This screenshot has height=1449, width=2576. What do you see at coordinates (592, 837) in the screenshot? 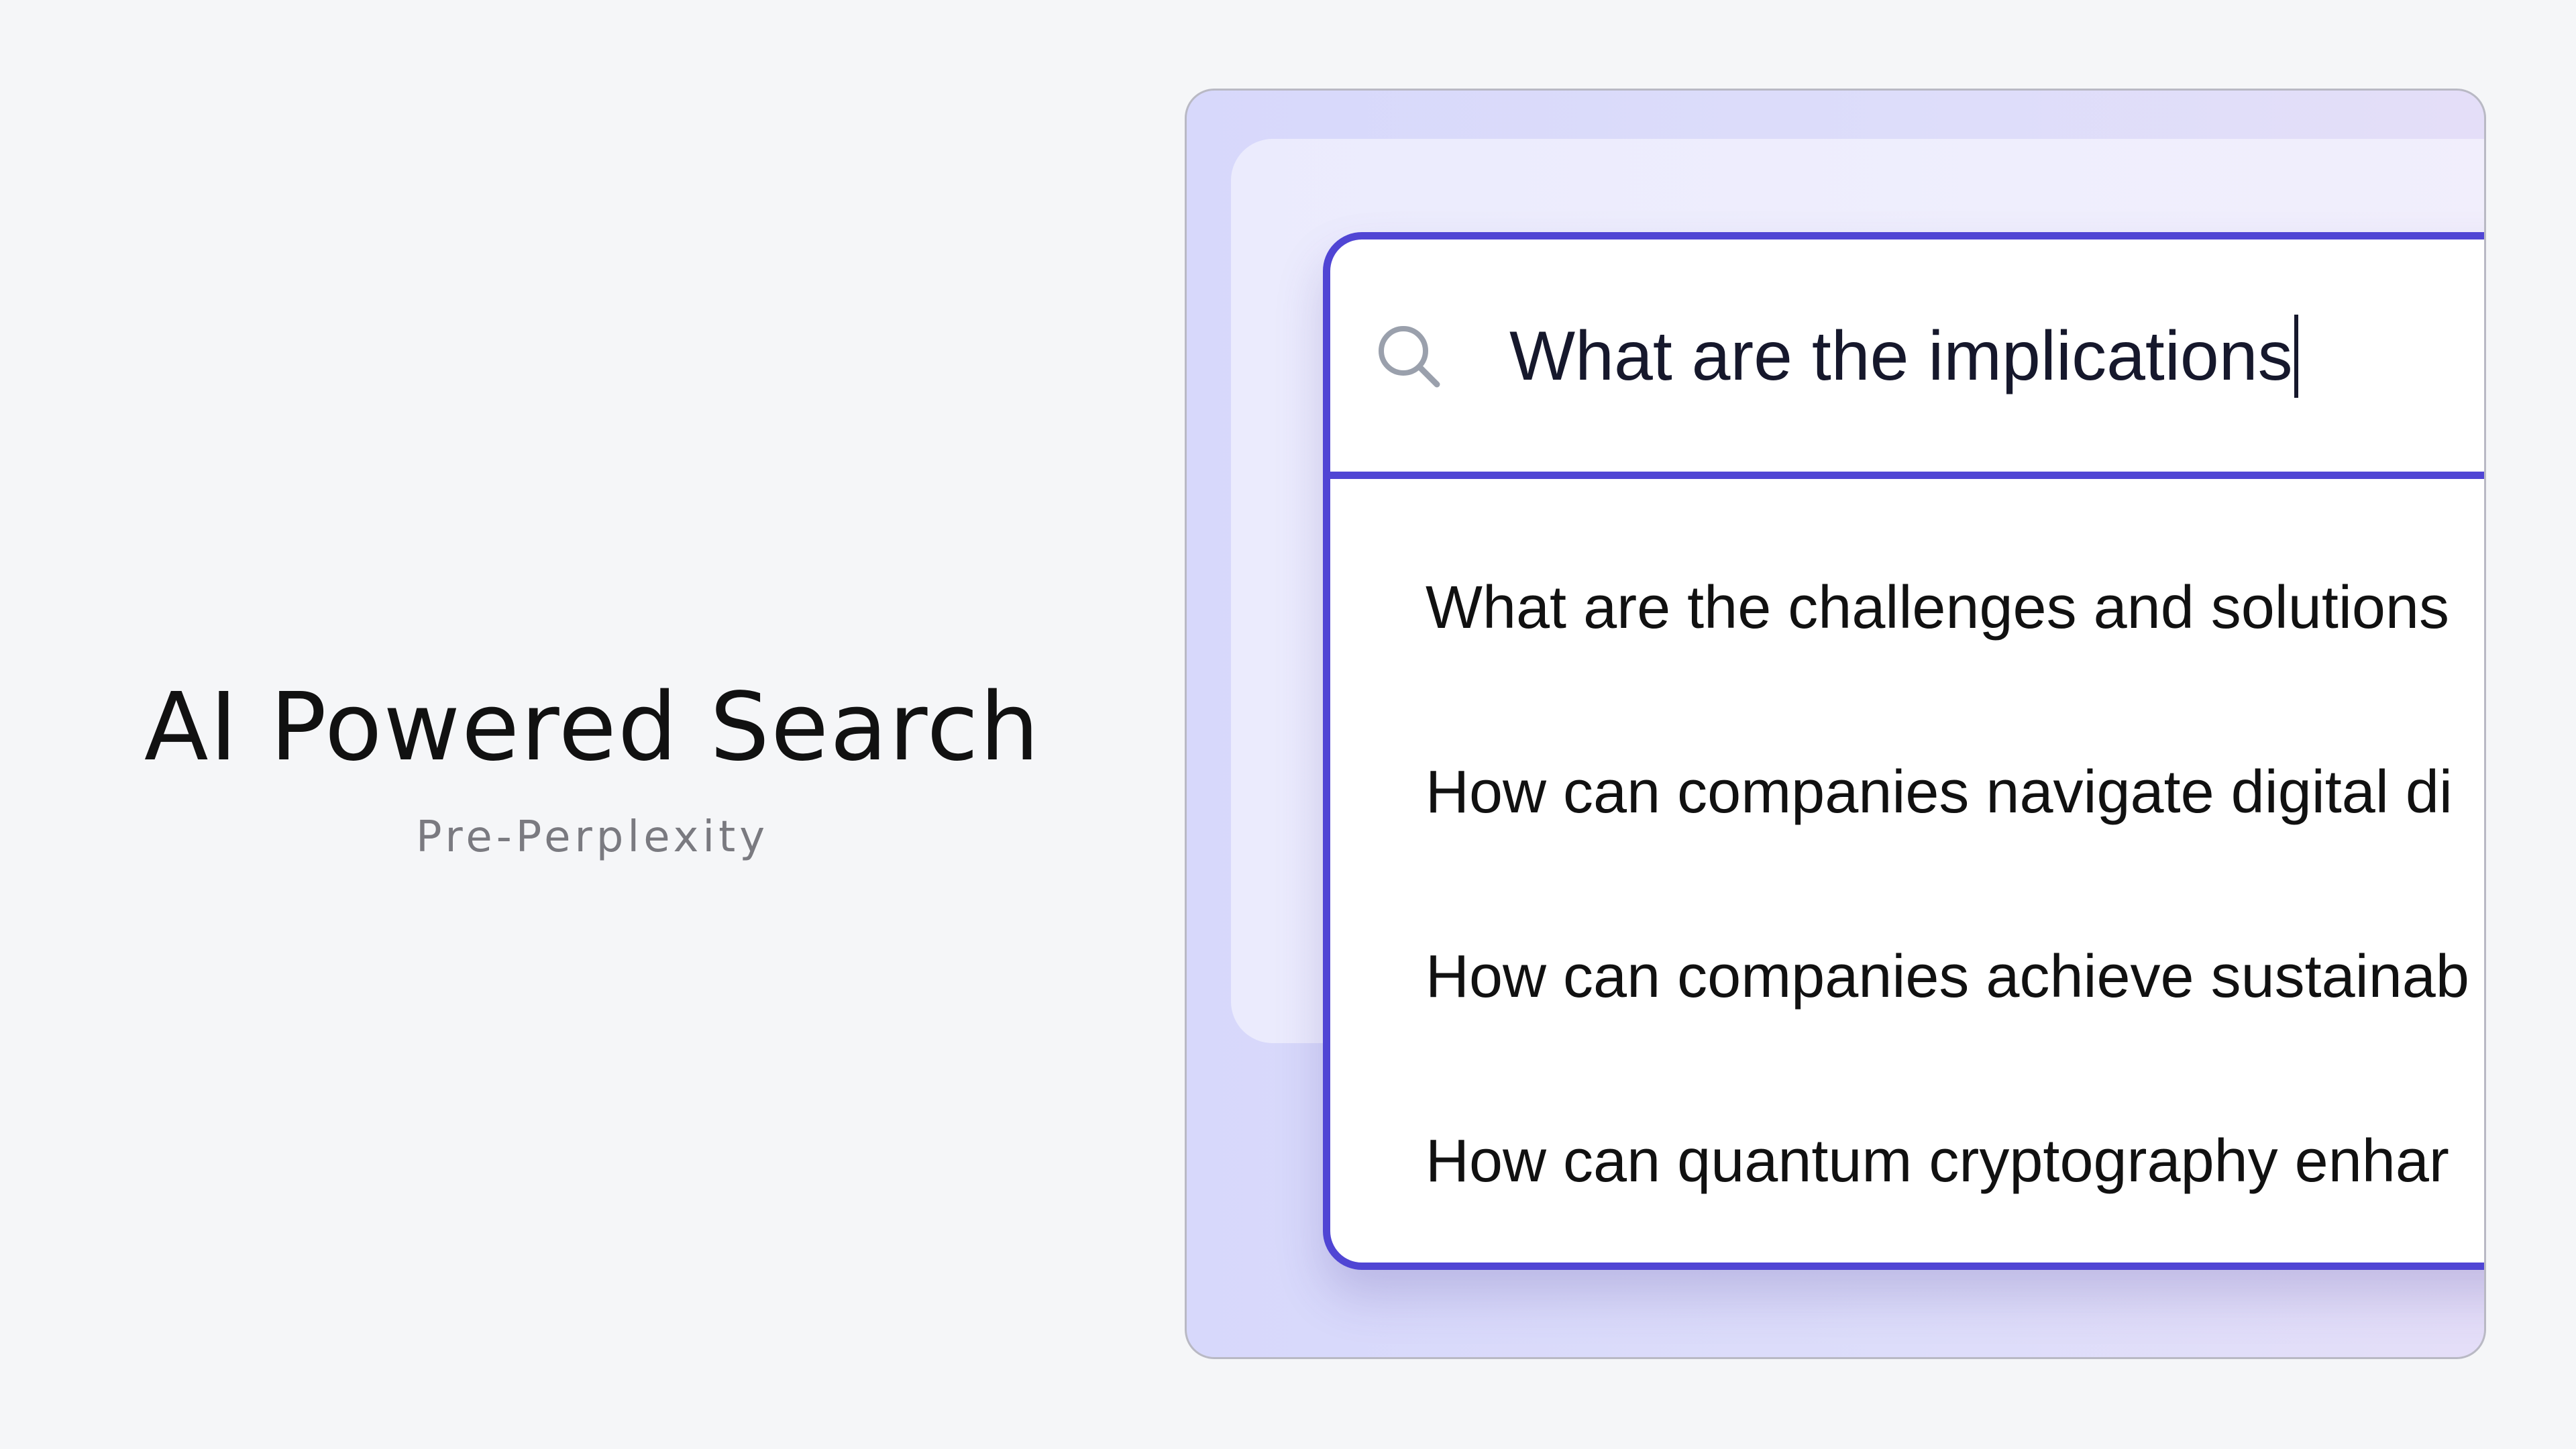
I see `page-subtitle: Pre-Perplexity` at bounding box center [592, 837].